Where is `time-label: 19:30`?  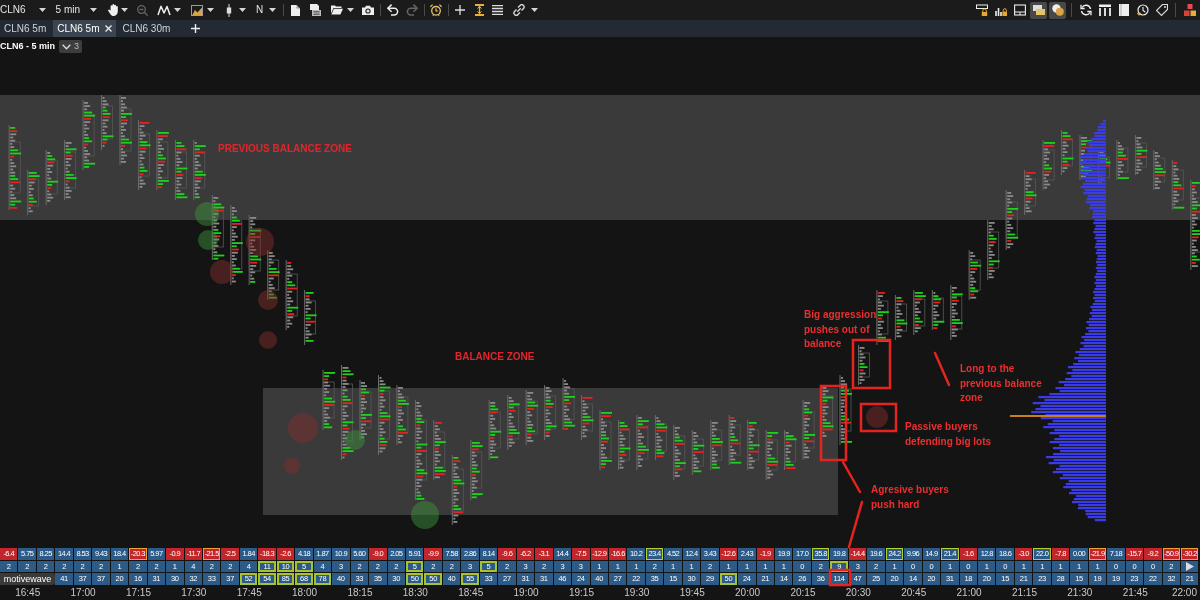 time-label: 19:30 is located at coordinates (637, 592).